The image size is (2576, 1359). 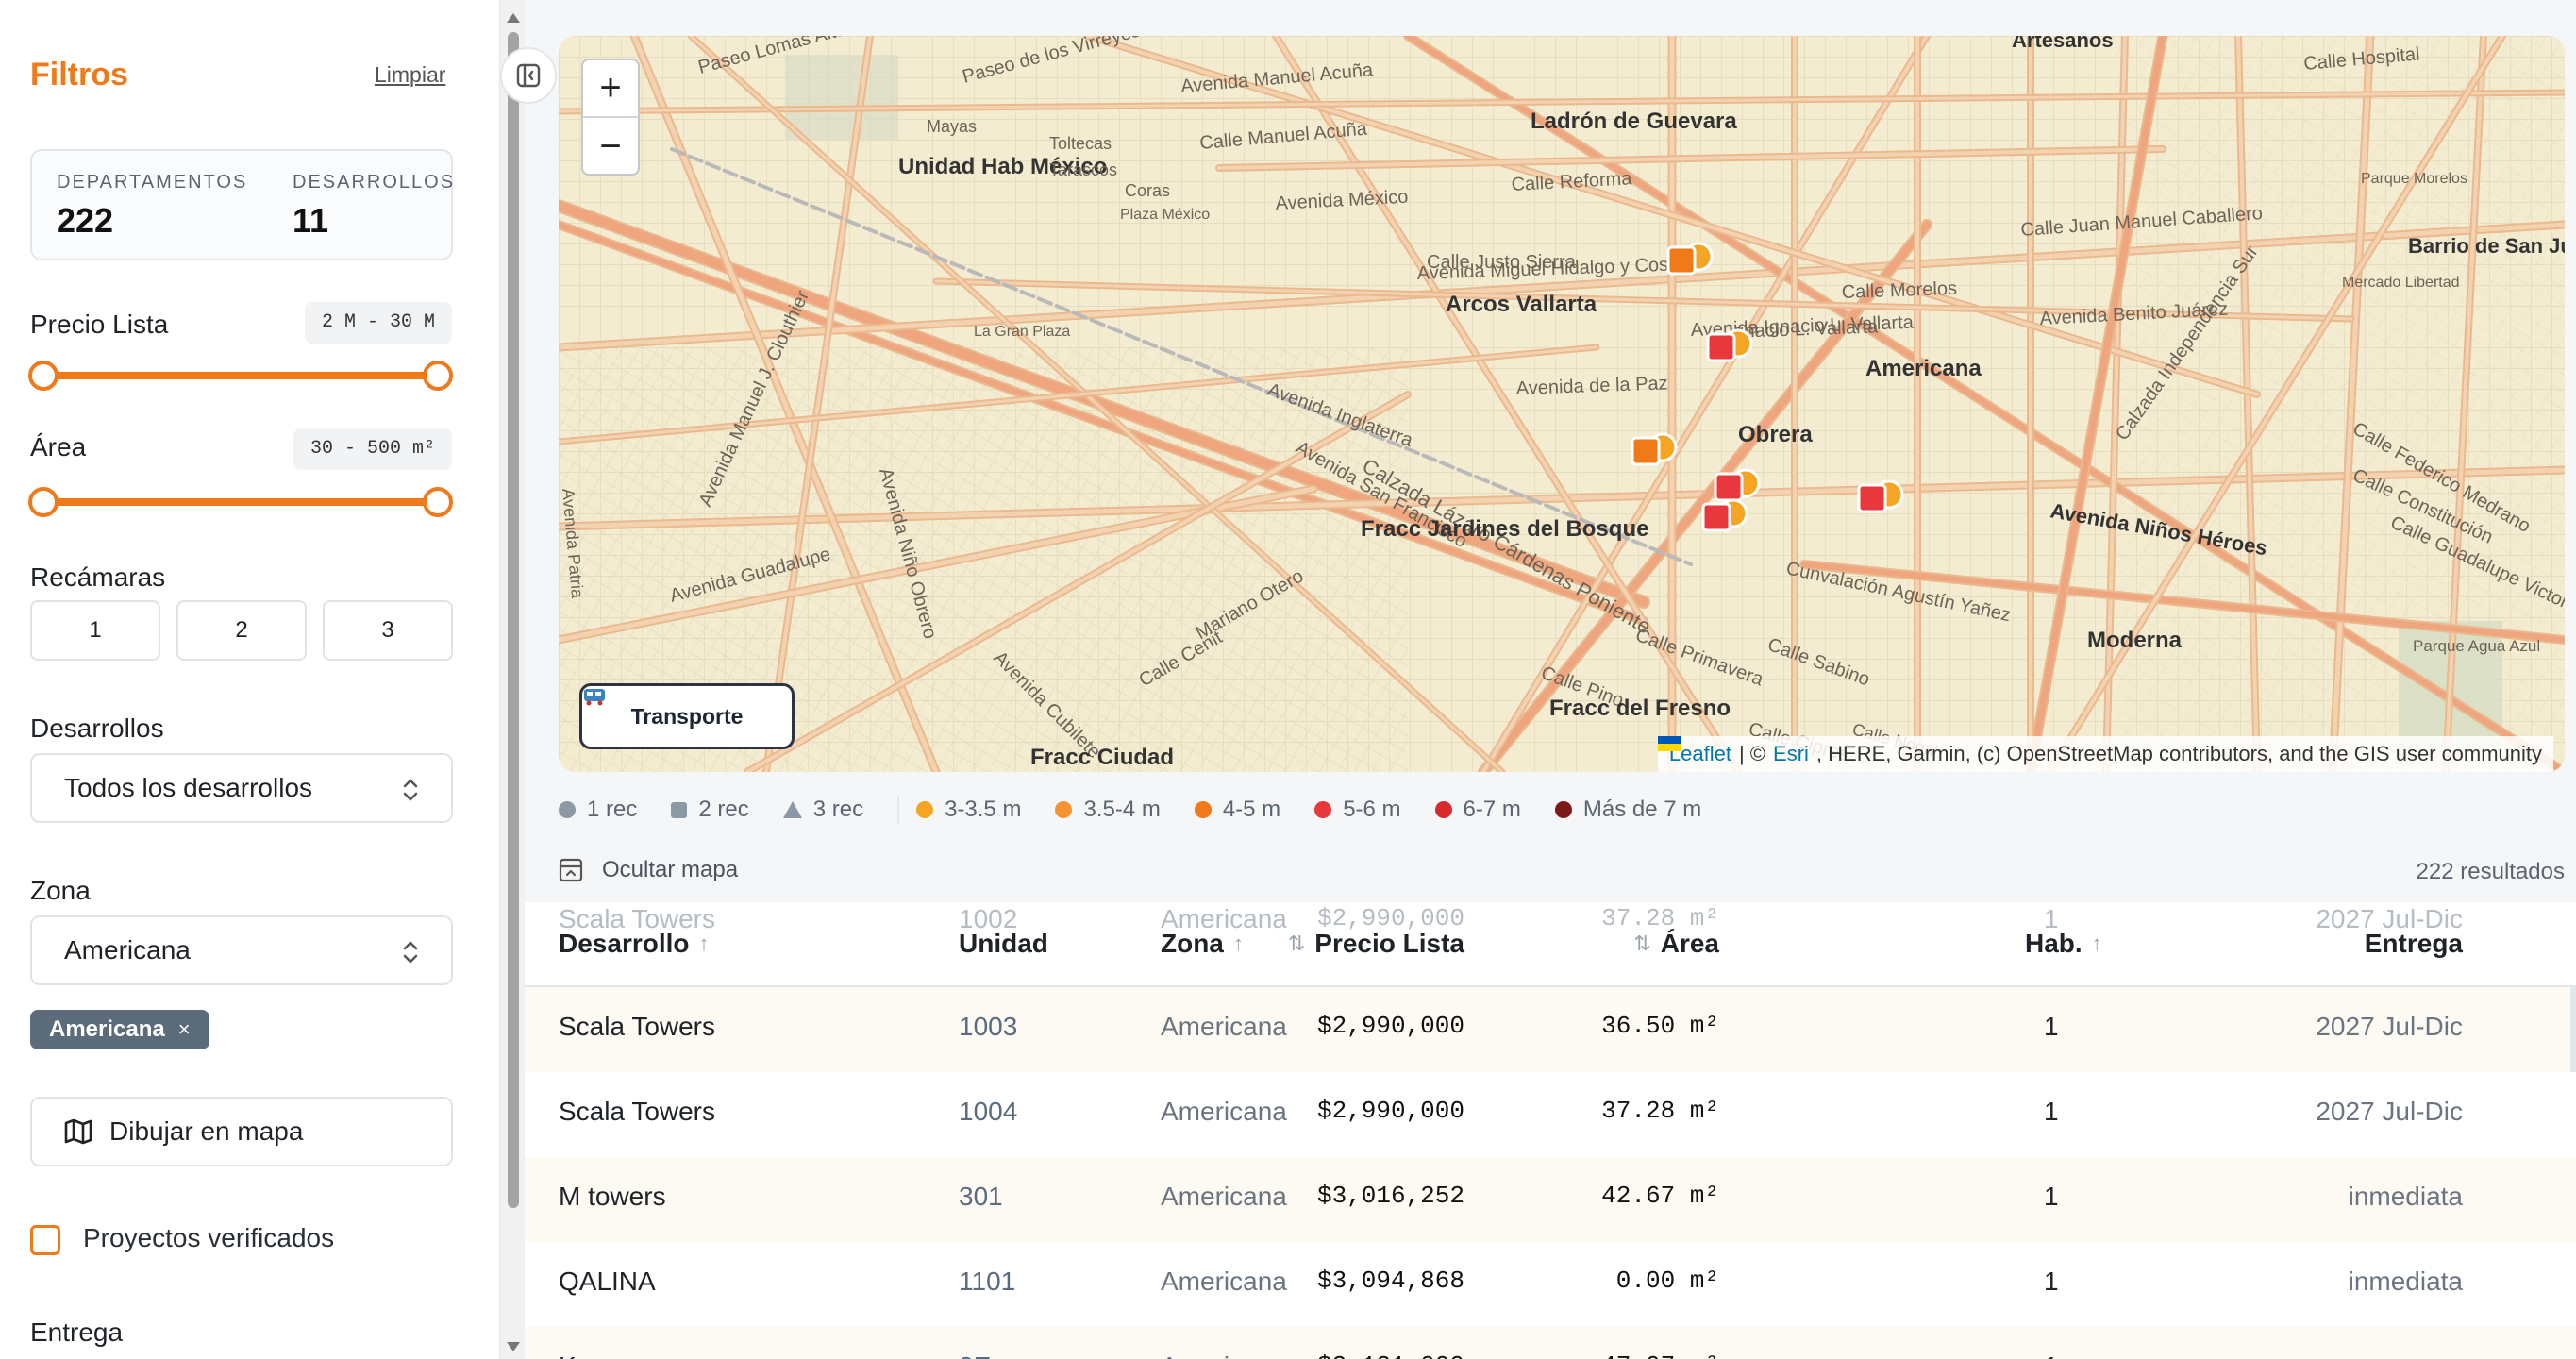 I want to click on cell-area: 42.67 m², so click(x=1660, y=1196).